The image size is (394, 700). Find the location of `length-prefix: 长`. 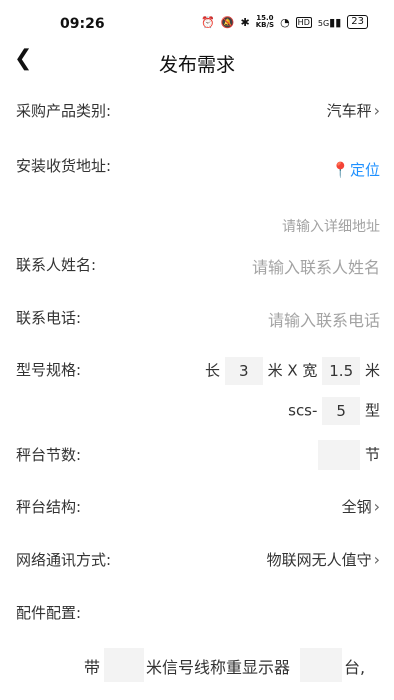

length-prefix: 长 is located at coordinates (213, 370).